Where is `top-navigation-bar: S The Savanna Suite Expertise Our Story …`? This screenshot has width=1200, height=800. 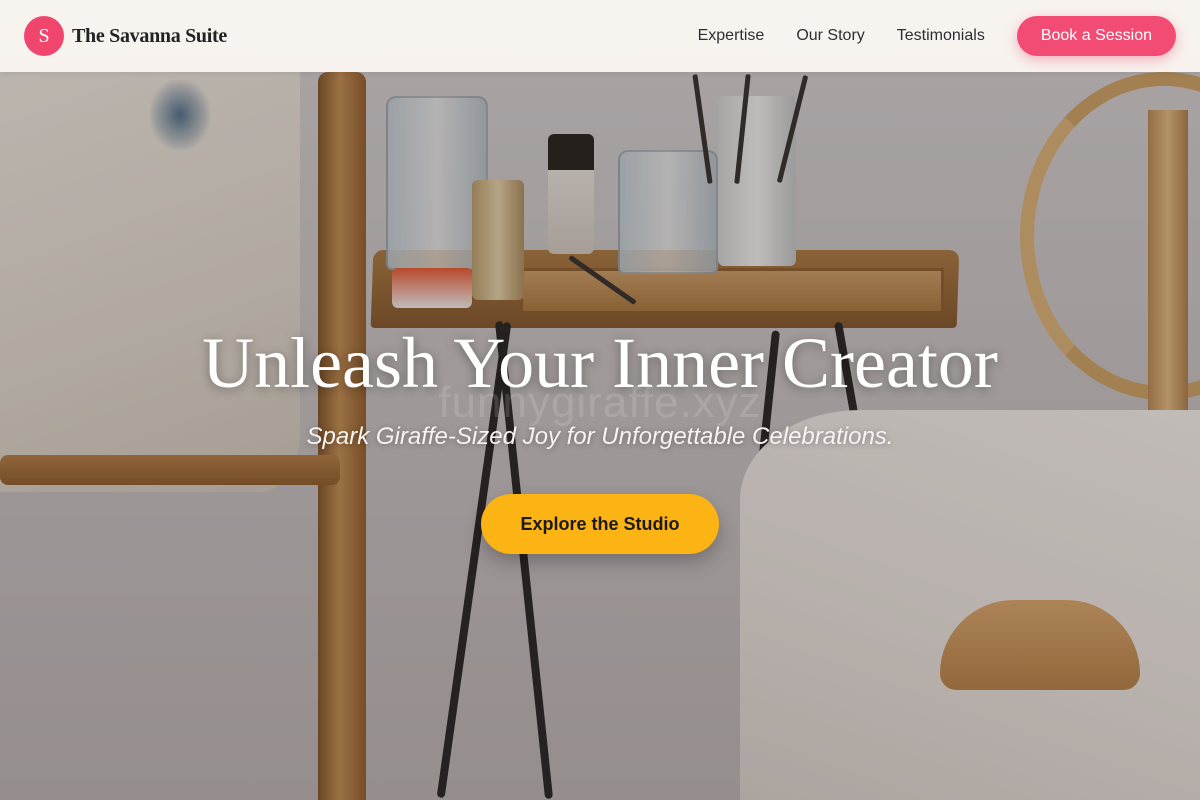
top-navigation-bar: S The Savanna Suite Expertise Our Story … is located at coordinates (600, 36).